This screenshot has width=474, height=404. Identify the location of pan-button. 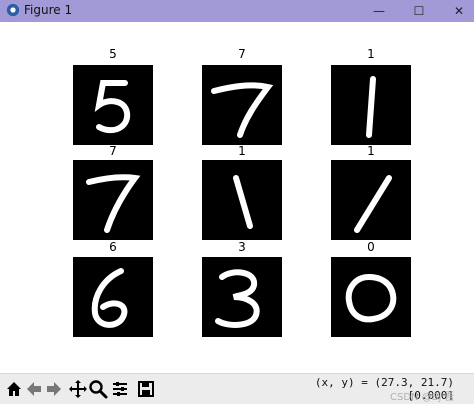
(78, 389).